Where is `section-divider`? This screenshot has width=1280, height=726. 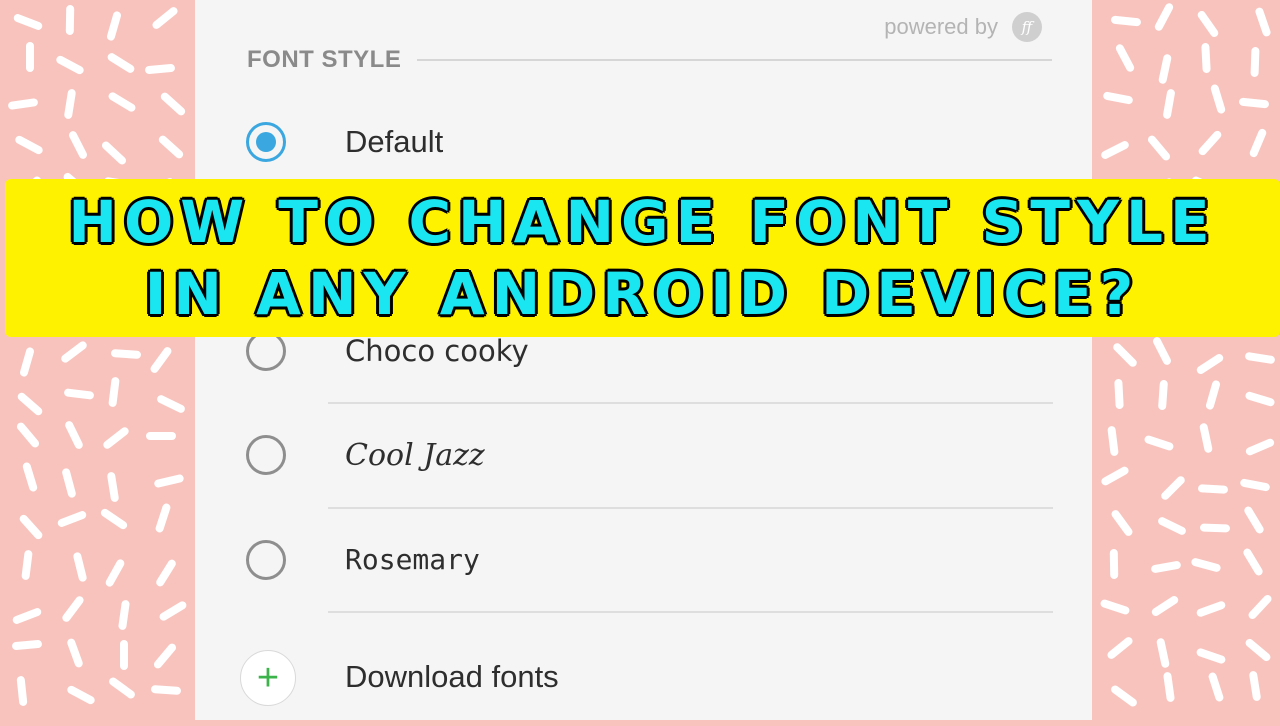 section-divider is located at coordinates (734, 60).